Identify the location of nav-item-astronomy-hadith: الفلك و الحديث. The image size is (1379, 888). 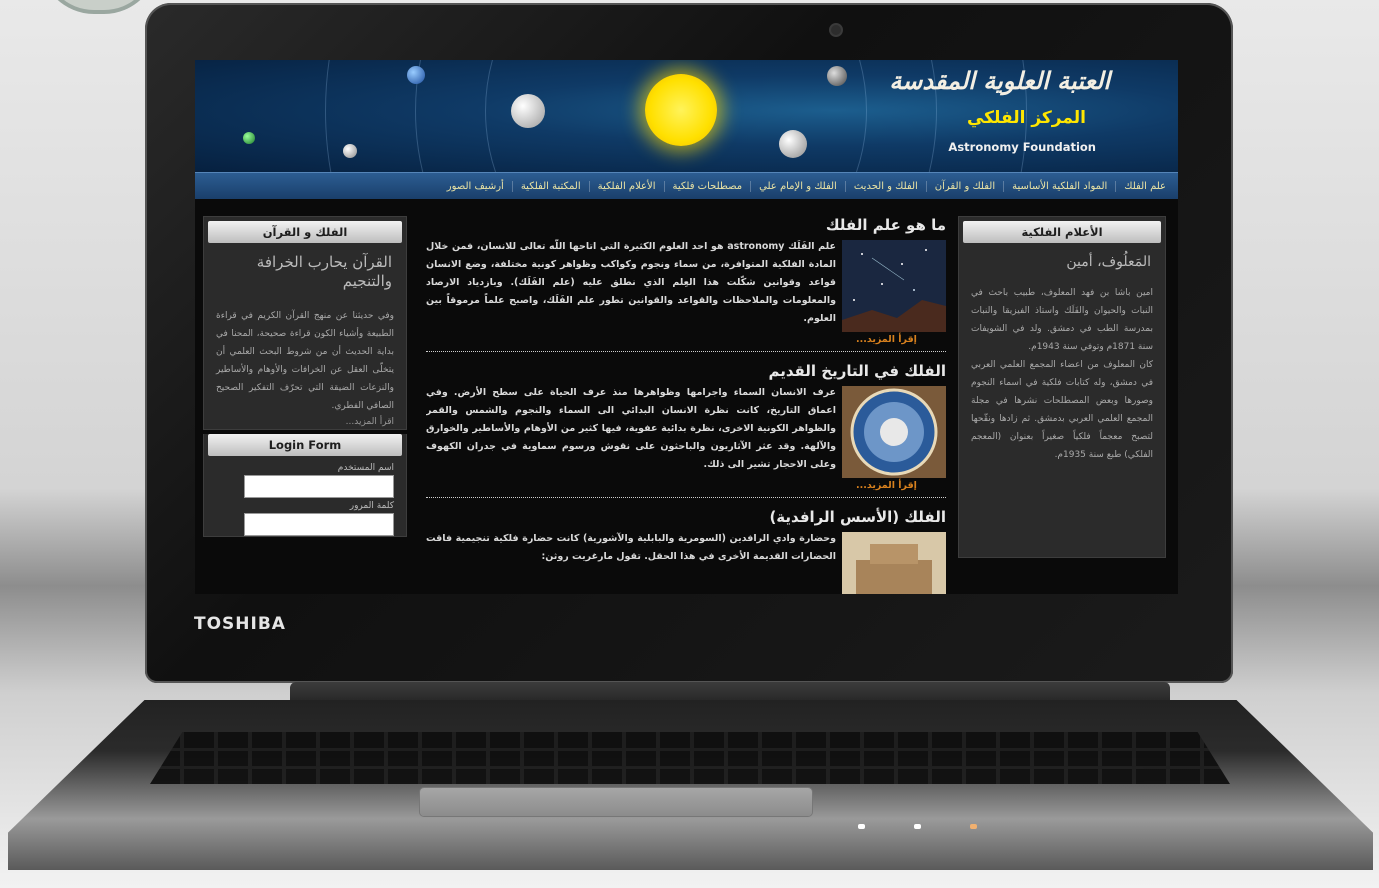
(885, 186).